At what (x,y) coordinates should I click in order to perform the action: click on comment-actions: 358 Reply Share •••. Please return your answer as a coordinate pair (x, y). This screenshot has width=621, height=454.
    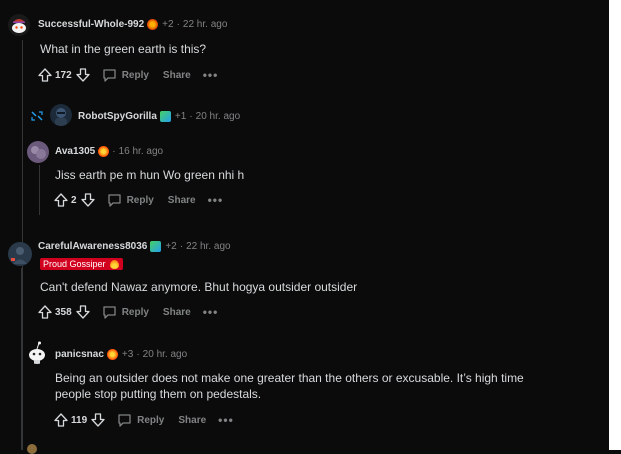
    Looking at the image, I should click on (128, 312).